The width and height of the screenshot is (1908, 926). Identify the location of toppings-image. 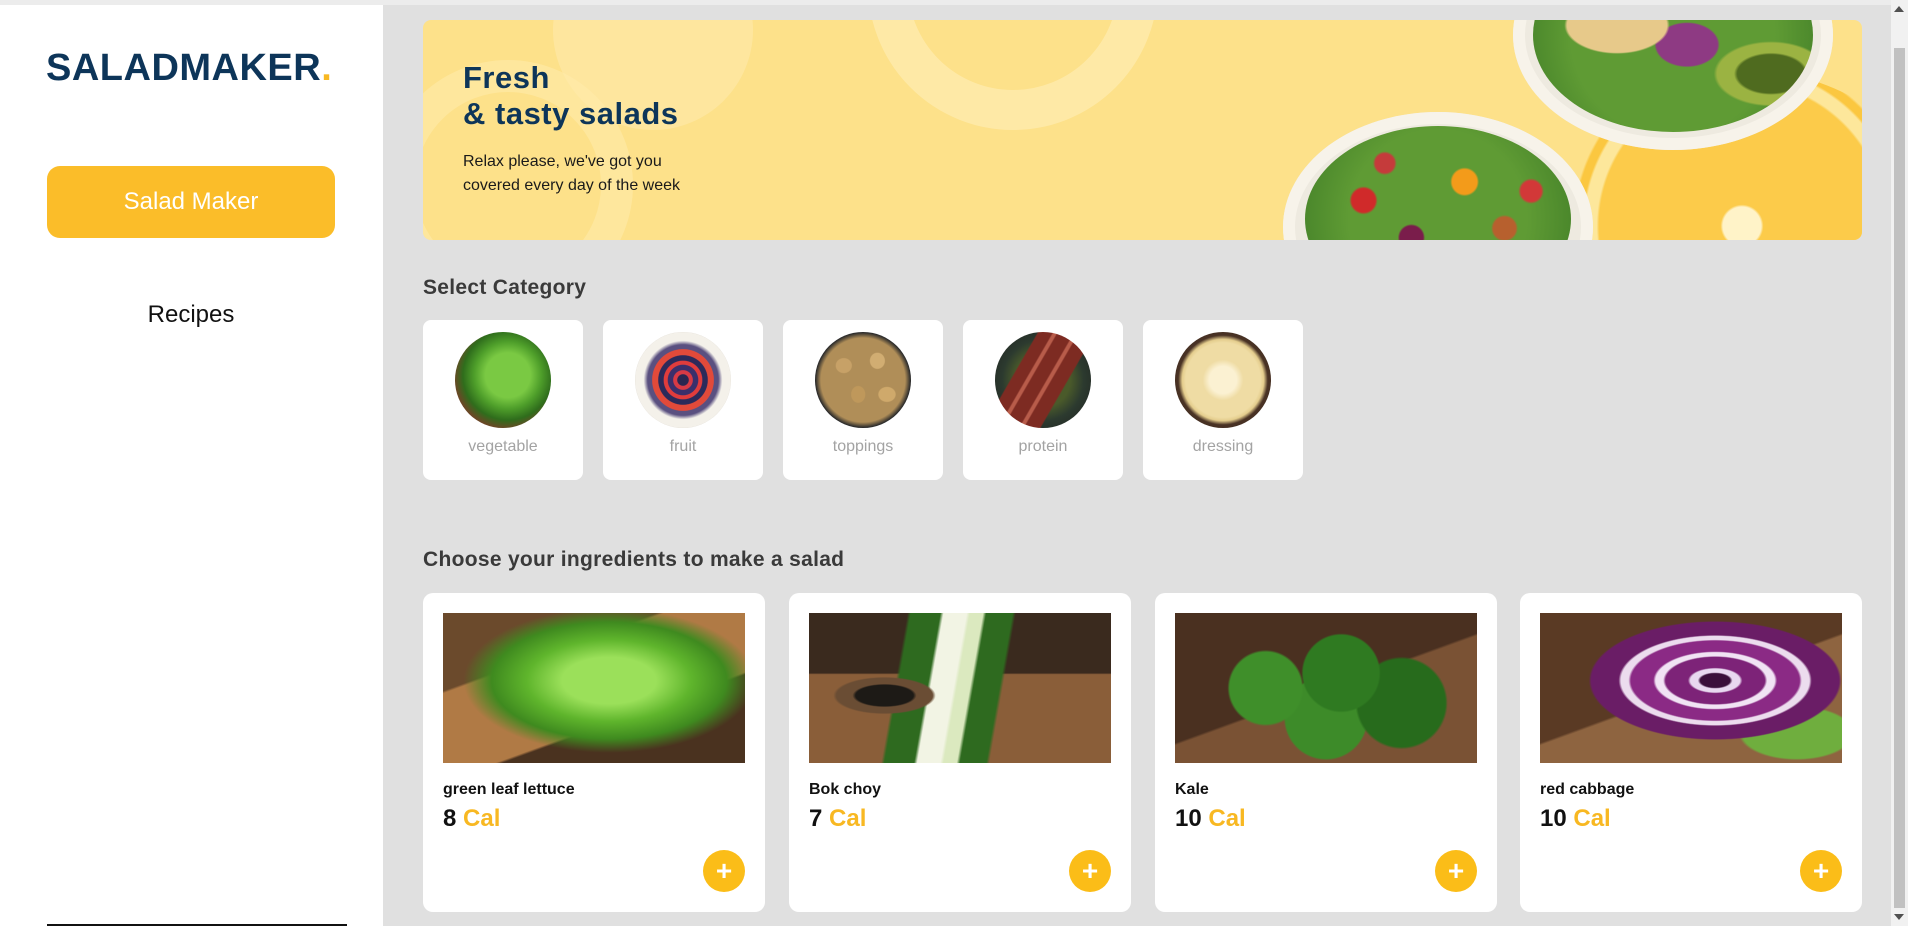
(863, 380).